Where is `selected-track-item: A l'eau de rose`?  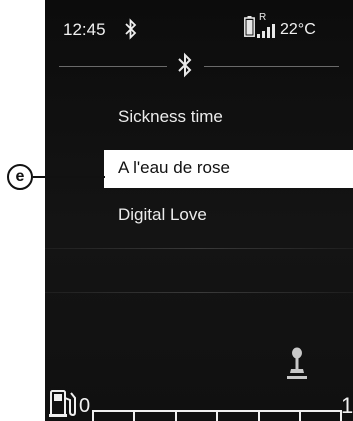 selected-track-item: A l'eau de rose is located at coordinates (174, 168).